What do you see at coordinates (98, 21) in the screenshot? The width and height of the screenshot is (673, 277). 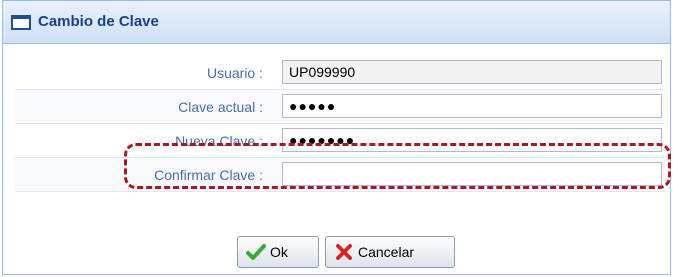 I see `window-title: Cambio de Clave` at bounding box center [98, 21].